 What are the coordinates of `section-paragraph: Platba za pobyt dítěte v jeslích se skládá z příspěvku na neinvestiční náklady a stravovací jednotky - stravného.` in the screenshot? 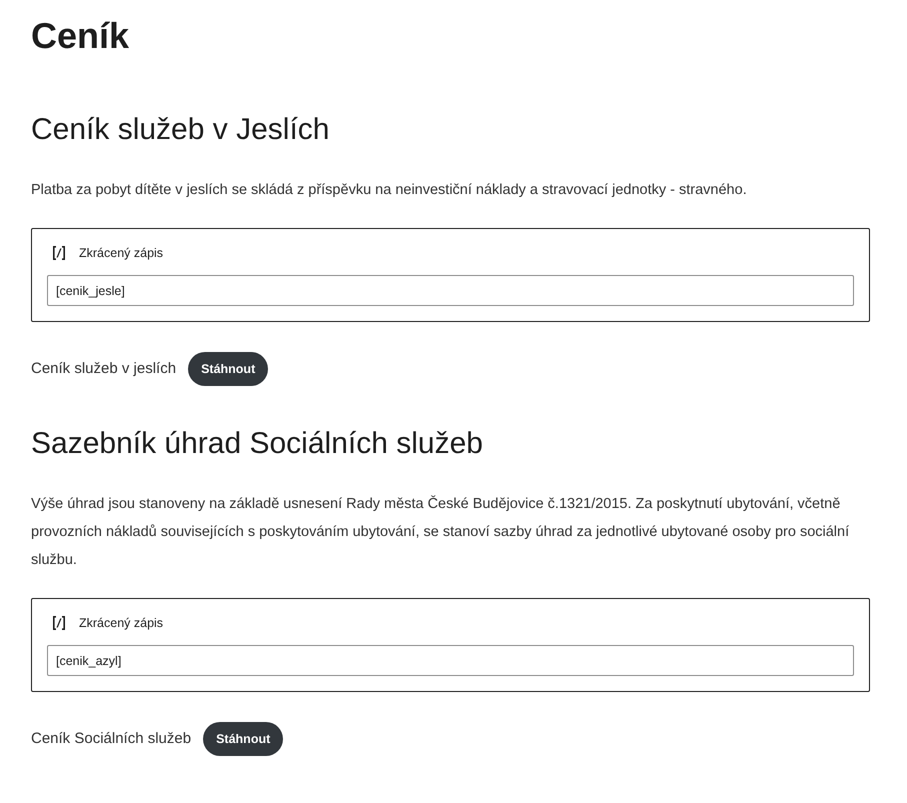 It's located at (389, 190).